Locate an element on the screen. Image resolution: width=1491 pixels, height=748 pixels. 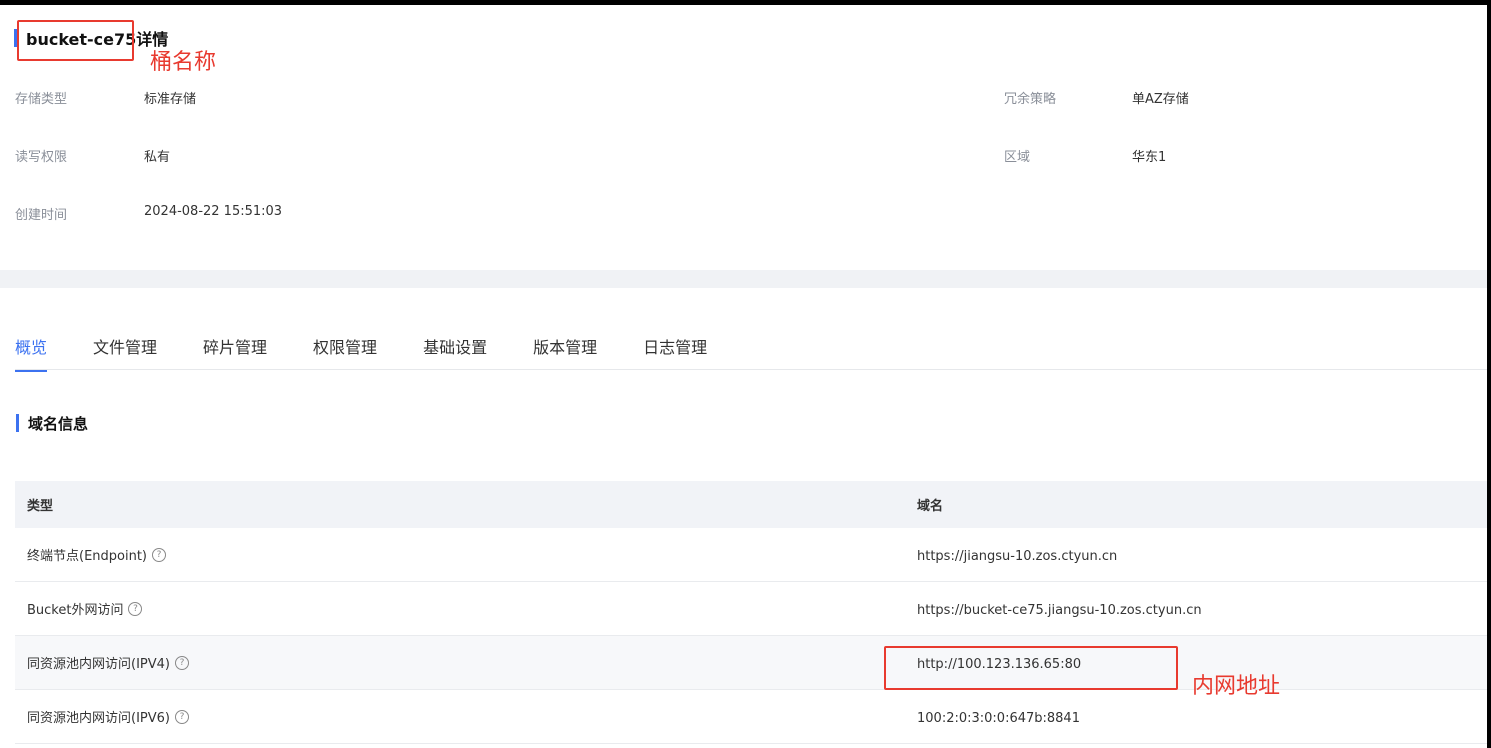
section-title: 域名信息 is located at coordinates (58, 423).